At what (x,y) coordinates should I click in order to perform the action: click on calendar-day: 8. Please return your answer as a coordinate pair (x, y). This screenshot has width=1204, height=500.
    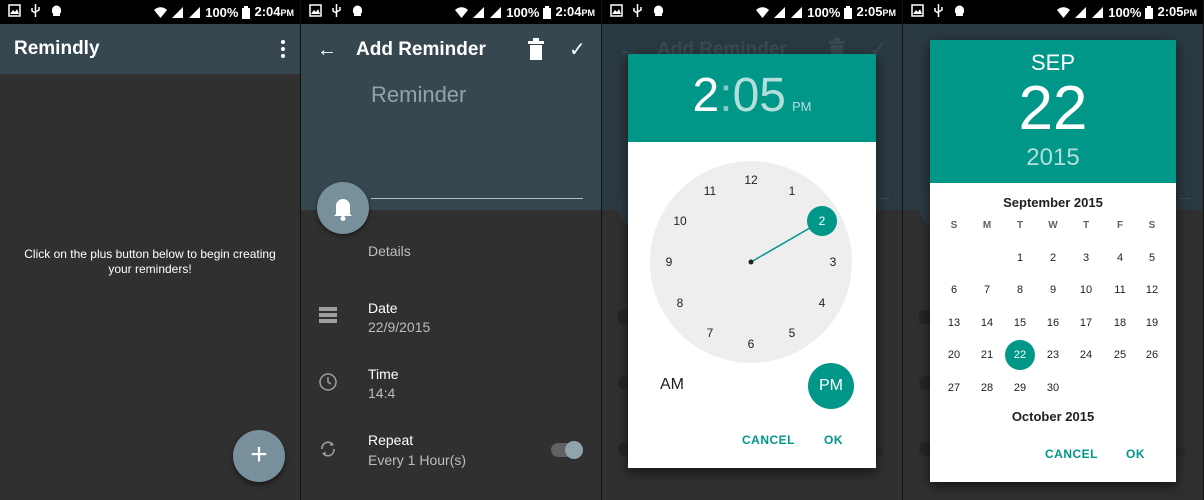
    Looking at the image, I should click on (1020, 290).